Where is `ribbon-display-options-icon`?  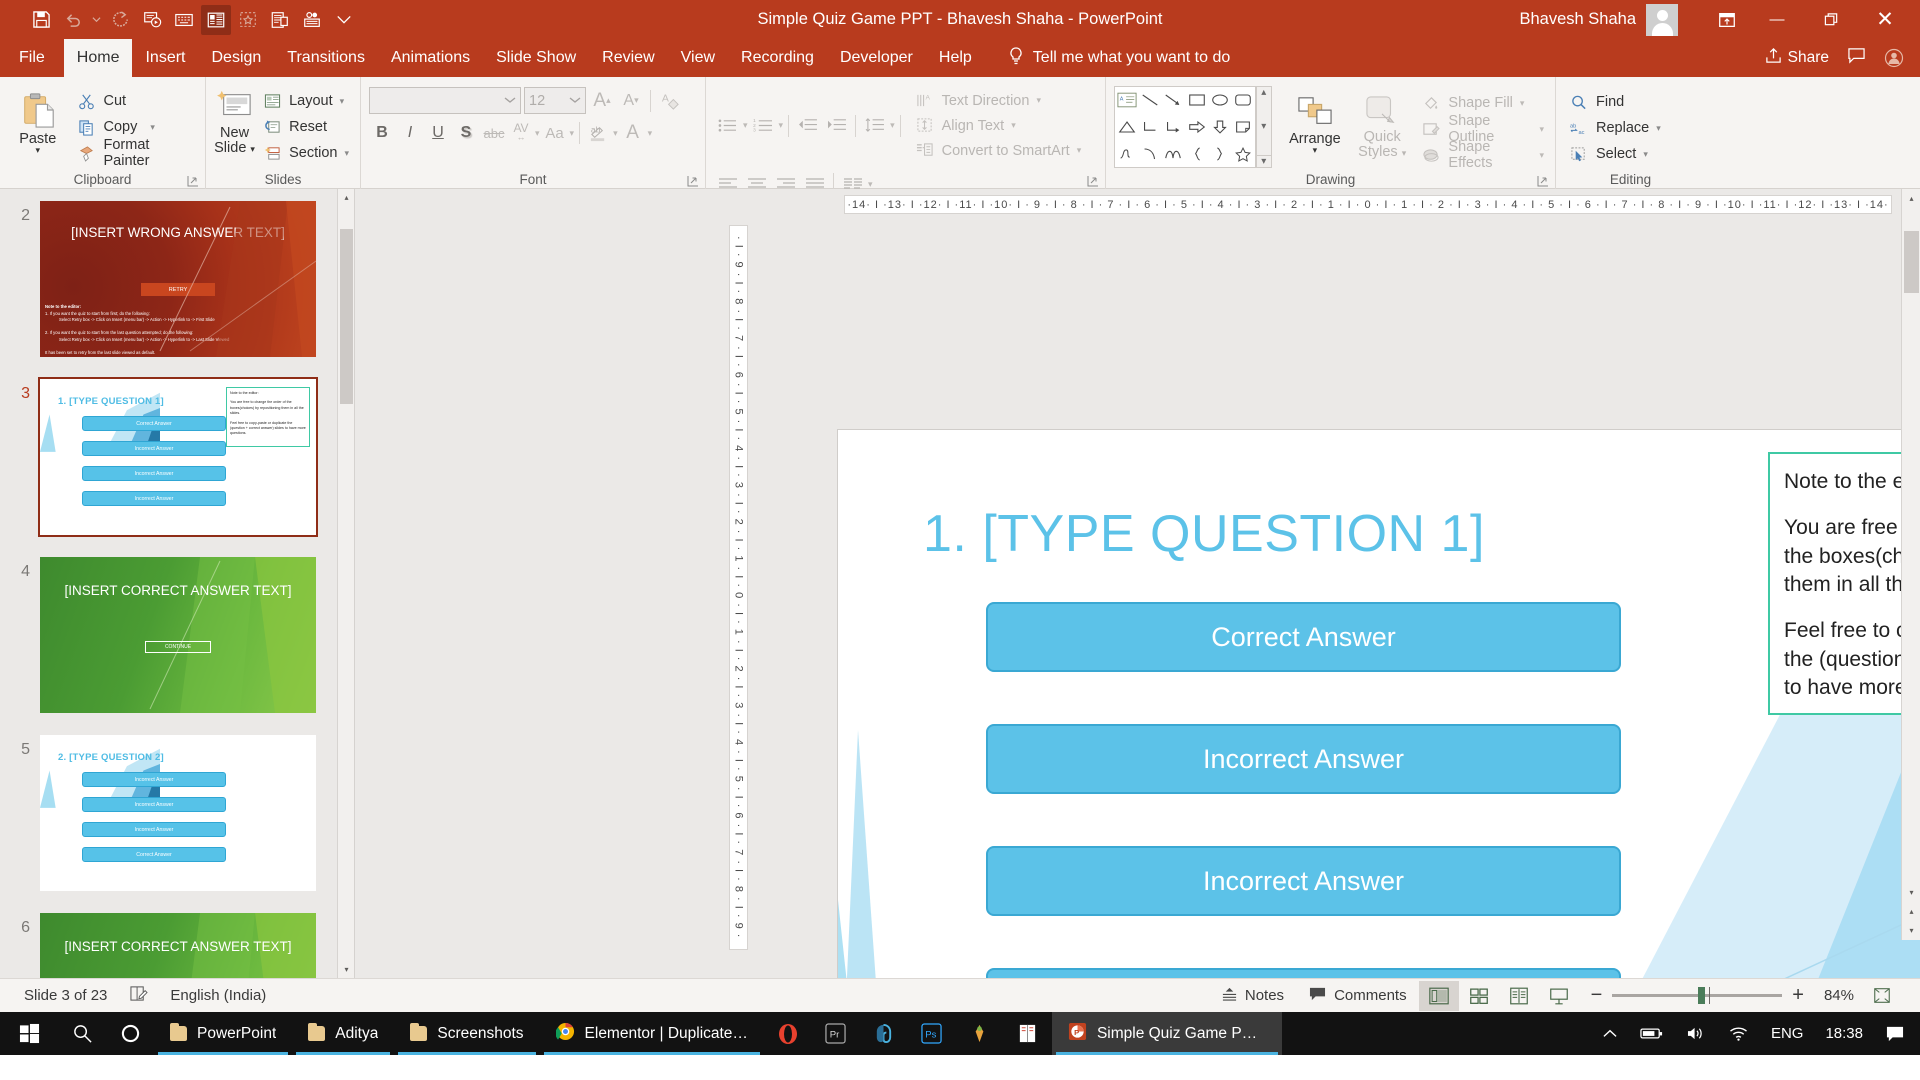 ribbon-display-options-icon is located at coordinates (1727, 20).